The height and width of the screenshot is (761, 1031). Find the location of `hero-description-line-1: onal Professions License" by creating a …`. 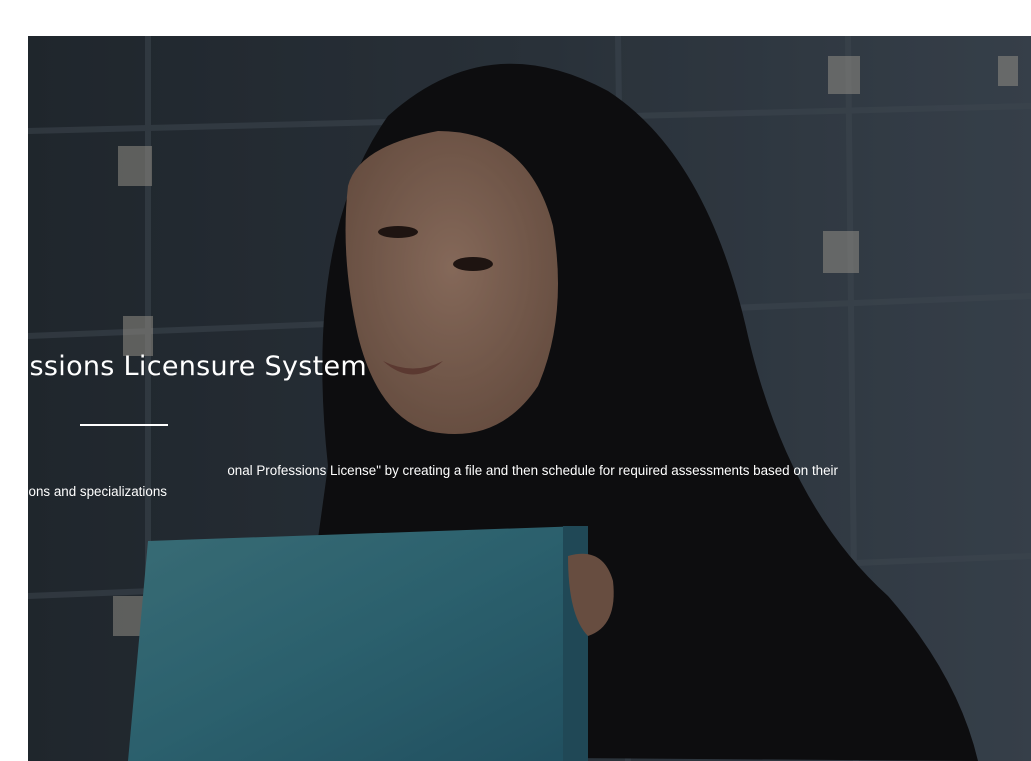

hero-description-line-1: onal Professions License" by creating a … is located at coordinates (532, 470).